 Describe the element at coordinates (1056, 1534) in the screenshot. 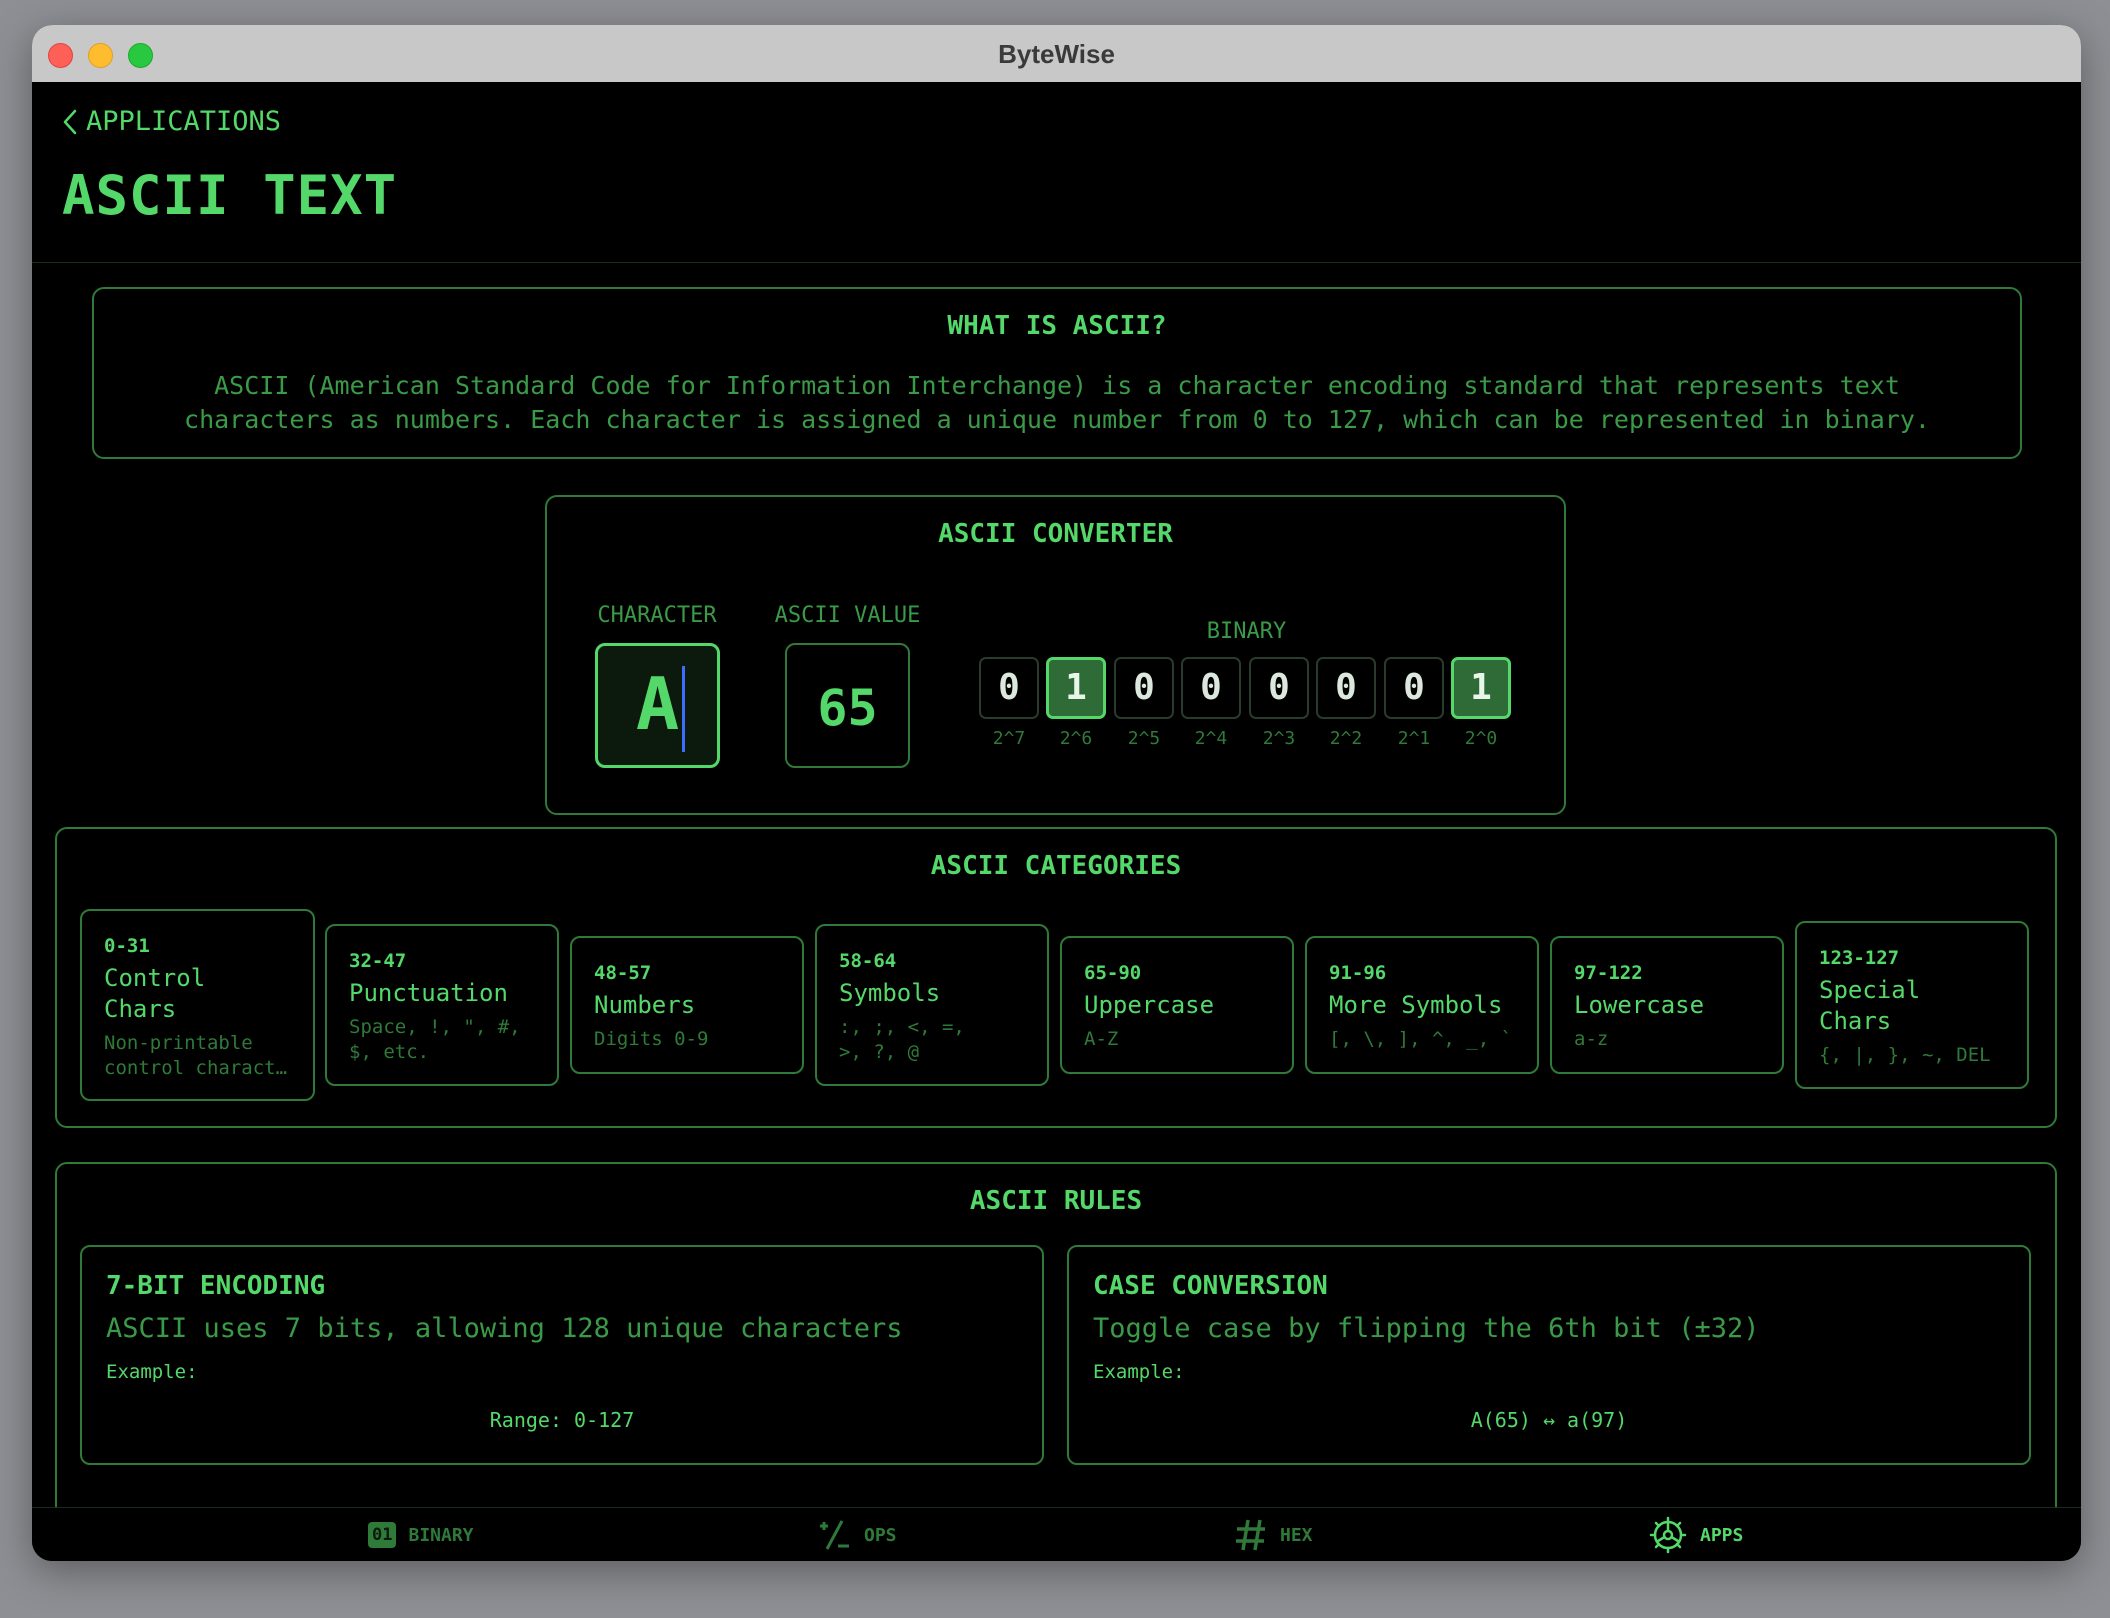

I see `tab-bar: 01 BINARY OPS HEX APPS` at that location.